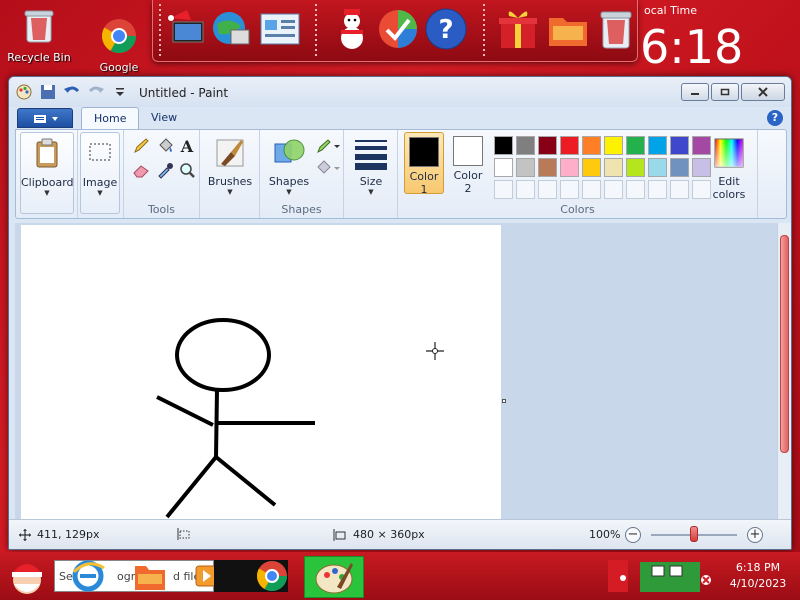  Describe the element at coordinates (230, 173) in the screenshot. I see `brushes-button: Brushes ▼` at that location.